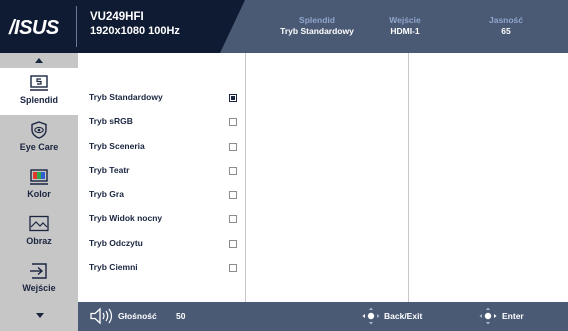  Describe the element at coordinates (181, 316) in the screenshot. I see `volume-value: 50` at that location.